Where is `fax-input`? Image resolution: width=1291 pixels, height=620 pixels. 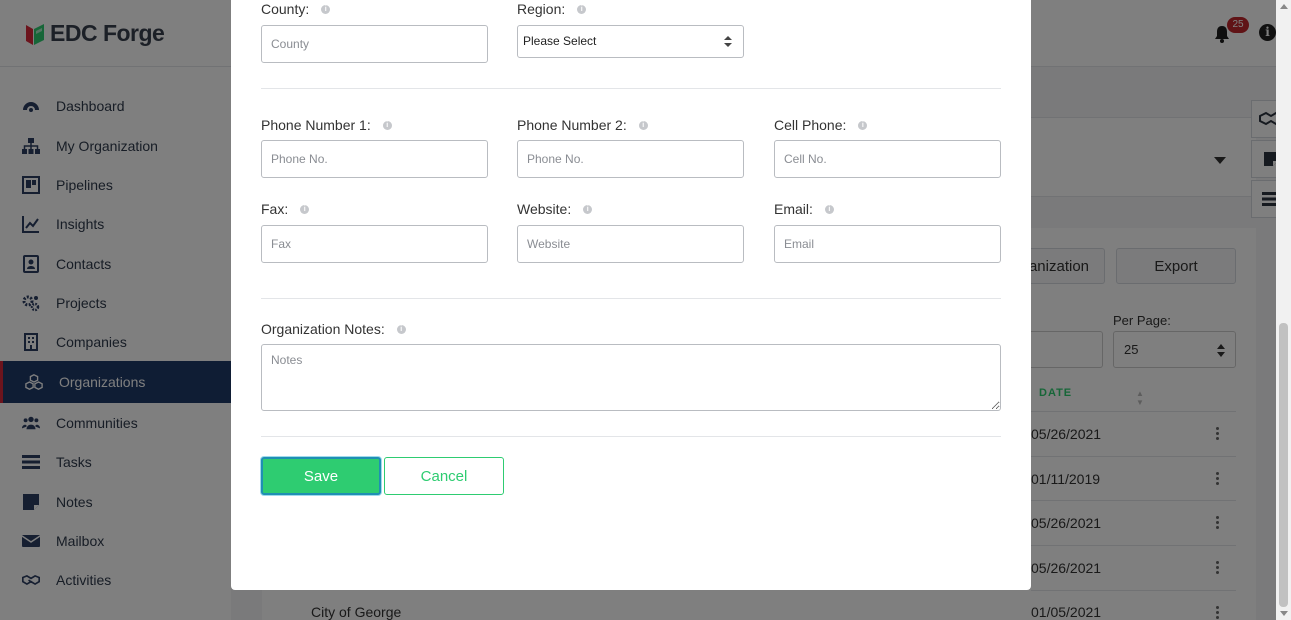
fax-input is located at coordinates (374, 244).